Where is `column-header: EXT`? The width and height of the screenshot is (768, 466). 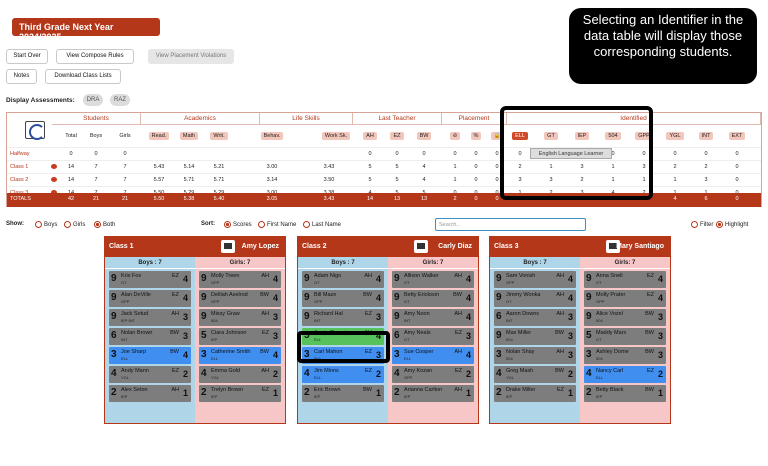
column-header: EXT is located at coordinates (737, 136).